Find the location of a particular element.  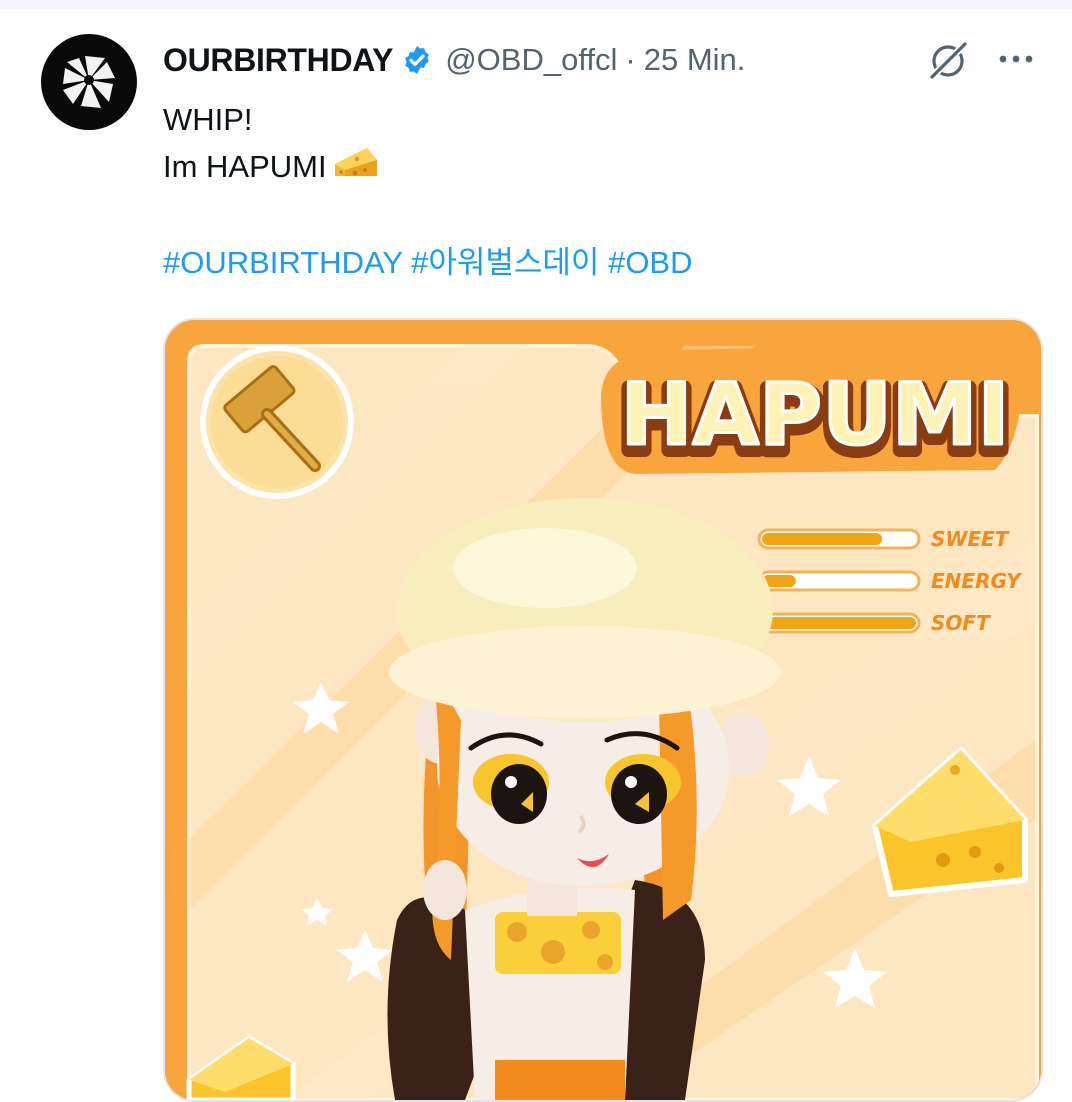

timestamp: 25 Min. is located at coordinates (695, 60).